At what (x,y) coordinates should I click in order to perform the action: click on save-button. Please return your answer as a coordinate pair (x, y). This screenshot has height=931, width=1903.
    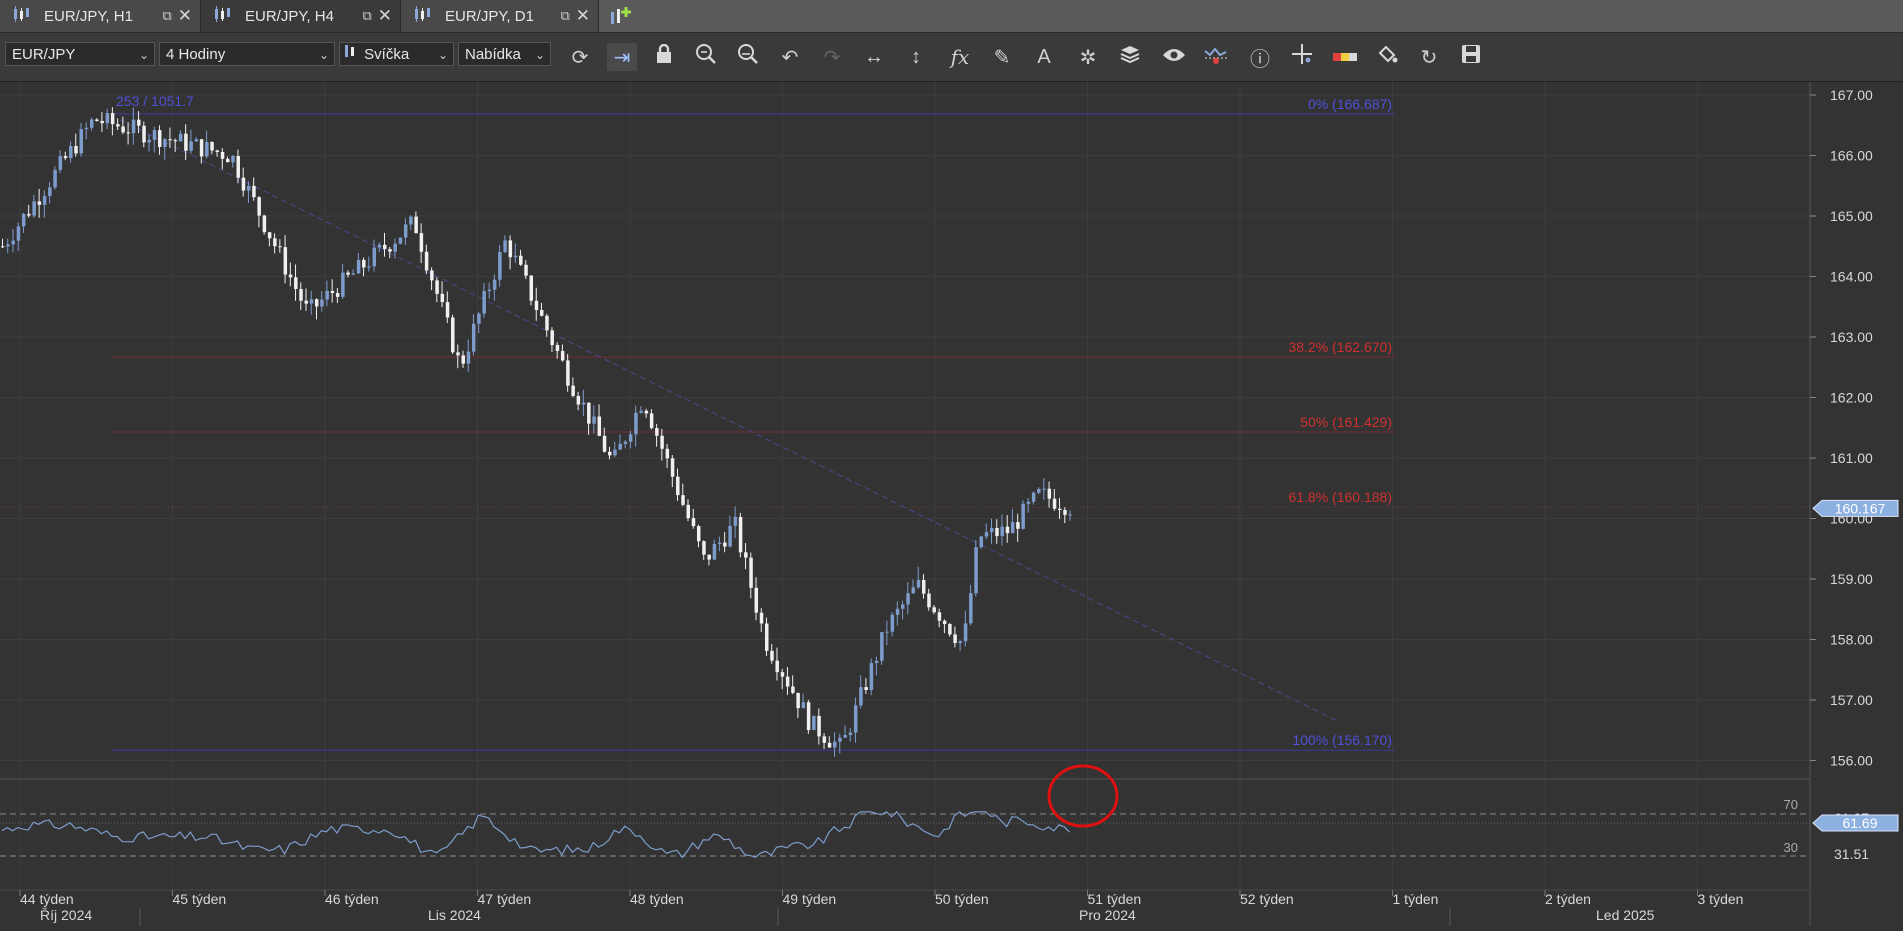
    Looking at the image, I should click on (1471, 57).